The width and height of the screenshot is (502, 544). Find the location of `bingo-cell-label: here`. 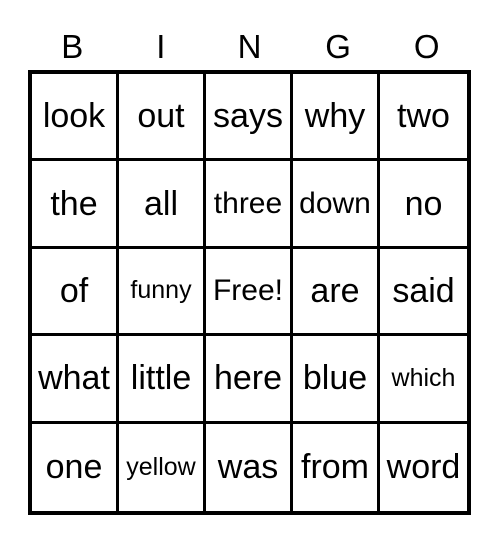

bingo-cell-label: here is located at coordinates (248, 378).